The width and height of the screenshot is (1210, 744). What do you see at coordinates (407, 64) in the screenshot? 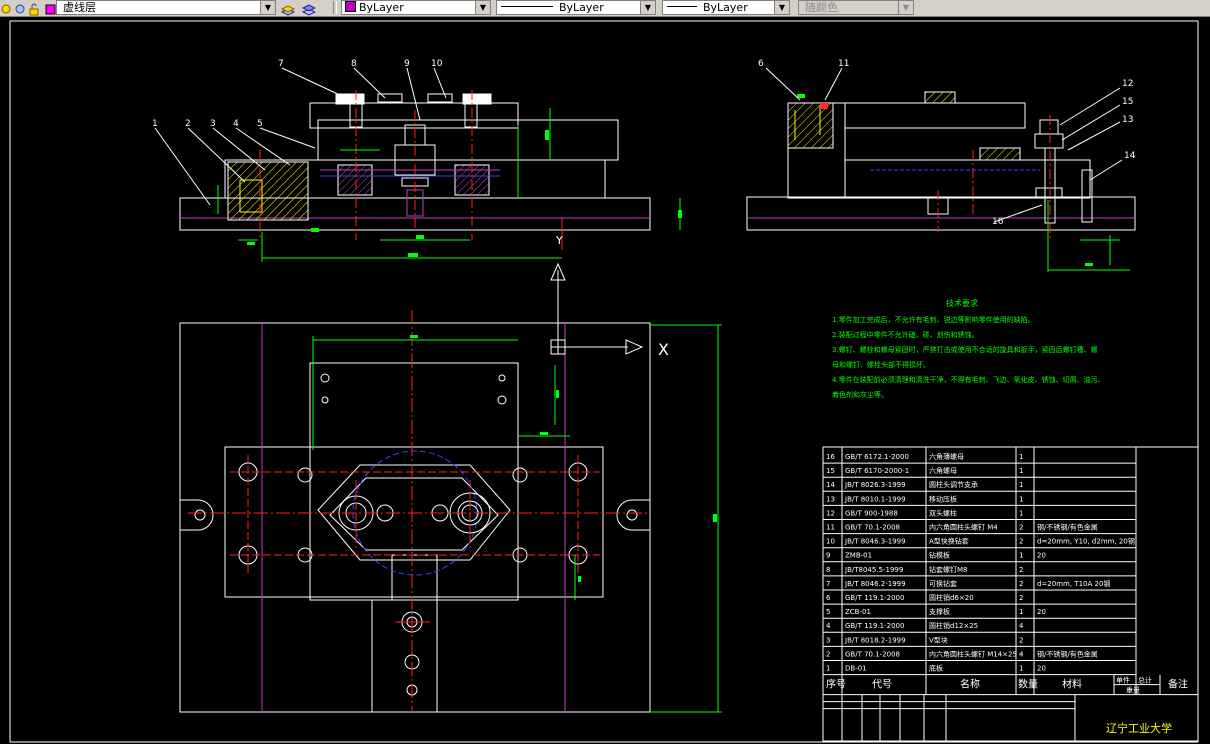
I see `callout: 9` at bounding box center [407, 64].